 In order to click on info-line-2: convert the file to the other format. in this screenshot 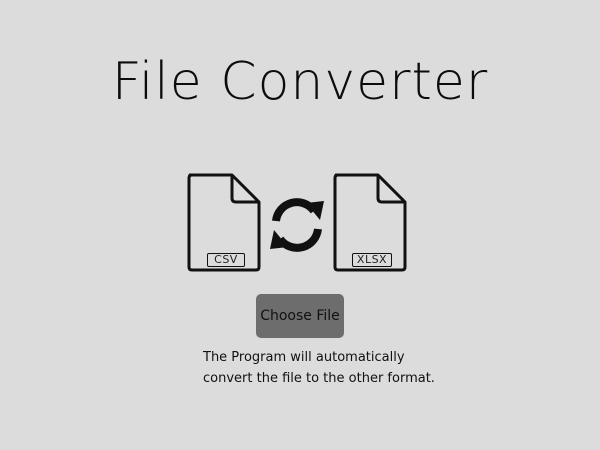, I will do `click(319, 378)`.